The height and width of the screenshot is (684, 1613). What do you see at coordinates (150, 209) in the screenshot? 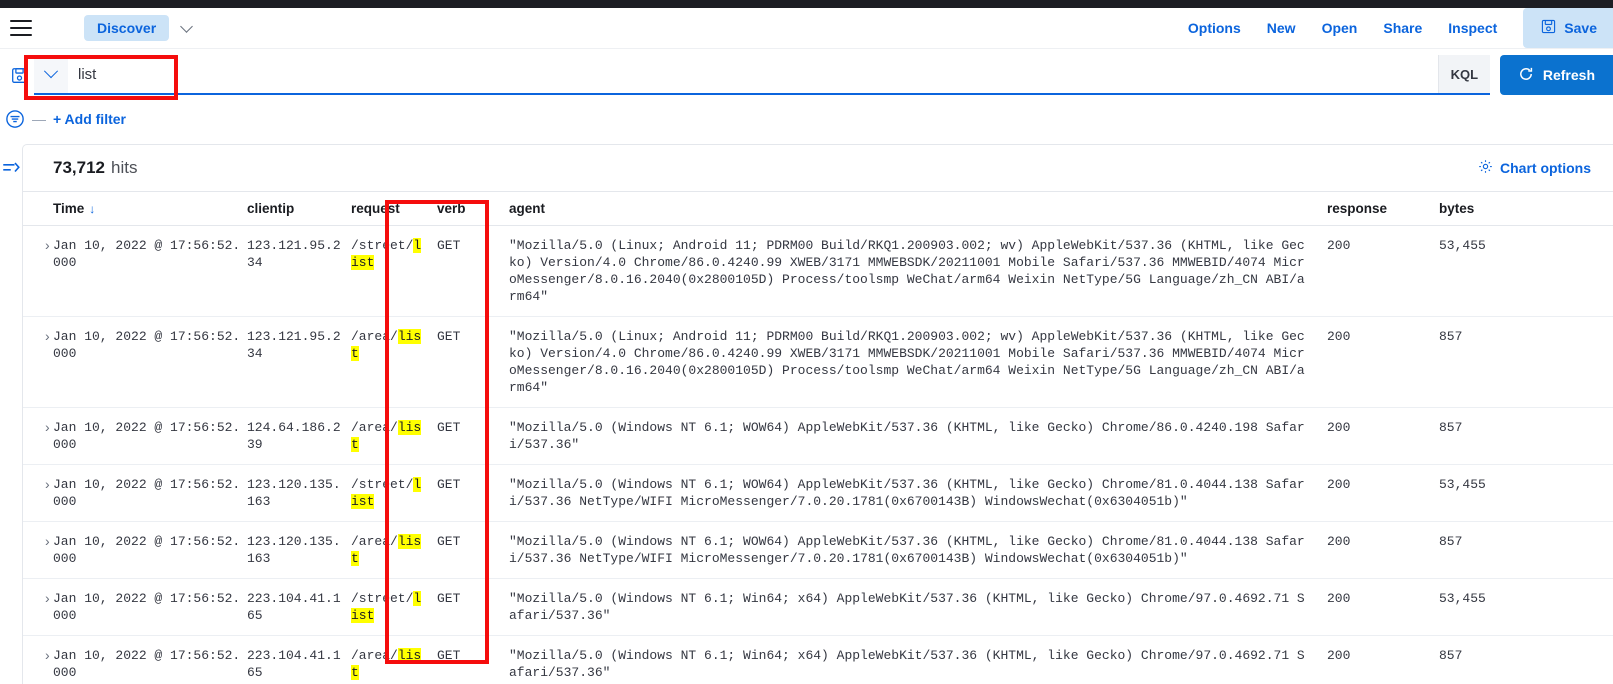
I see `column-header-time: Time ↓` at bounding box center [150, 209].